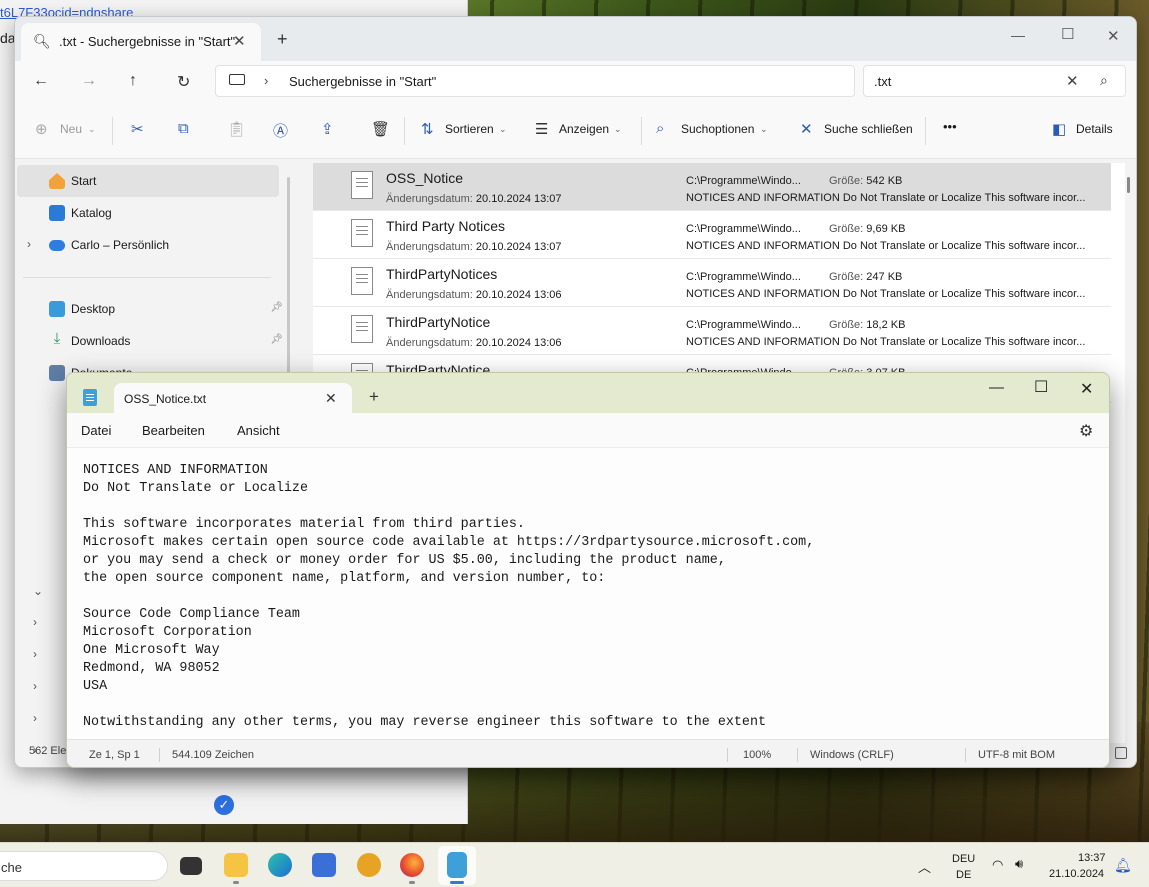  Describe the element at coordinates (997, 865) in the screenshot. I see `wifi-icon: ◠` at that location.